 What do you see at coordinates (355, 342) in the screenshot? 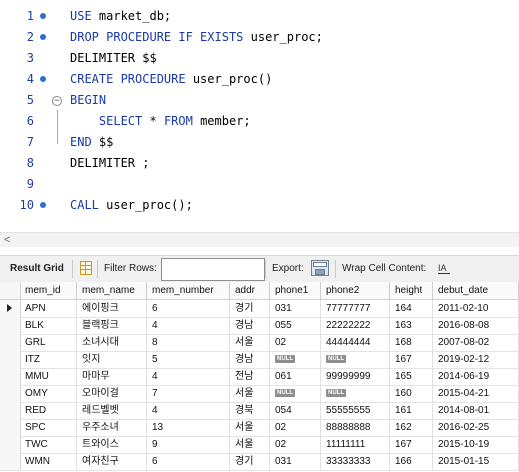
I see `table-cell: 44444444` at bounding box center [355, 342].